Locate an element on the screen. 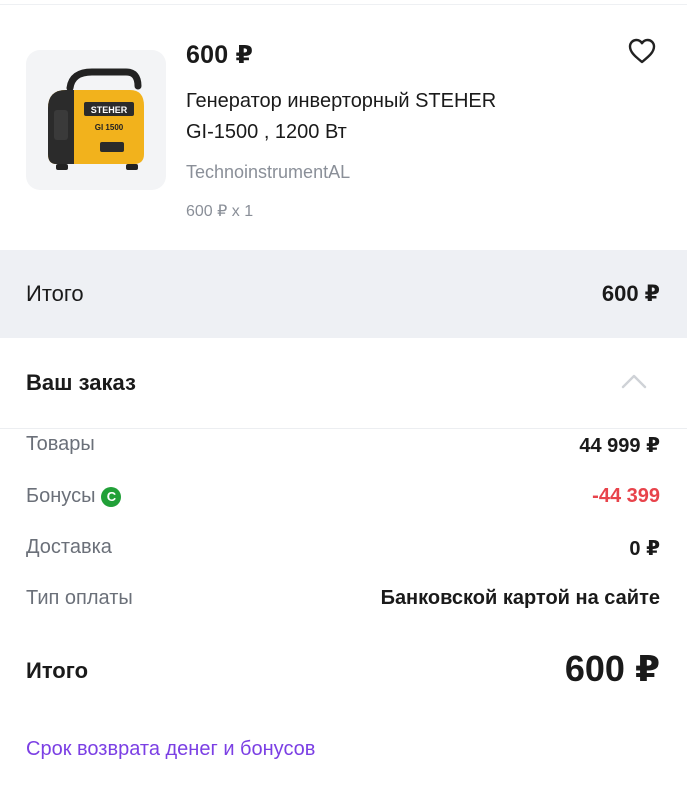  order-section-header: Ваш заказ is located at coordinates (343, 382).